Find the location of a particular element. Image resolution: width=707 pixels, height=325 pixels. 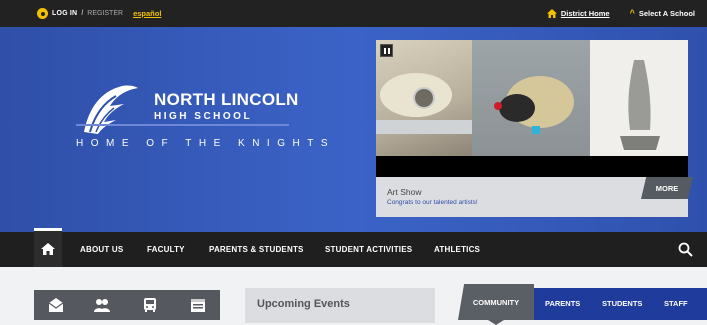

chevron-up-icon: ^ is located at coordinates (632, 13).